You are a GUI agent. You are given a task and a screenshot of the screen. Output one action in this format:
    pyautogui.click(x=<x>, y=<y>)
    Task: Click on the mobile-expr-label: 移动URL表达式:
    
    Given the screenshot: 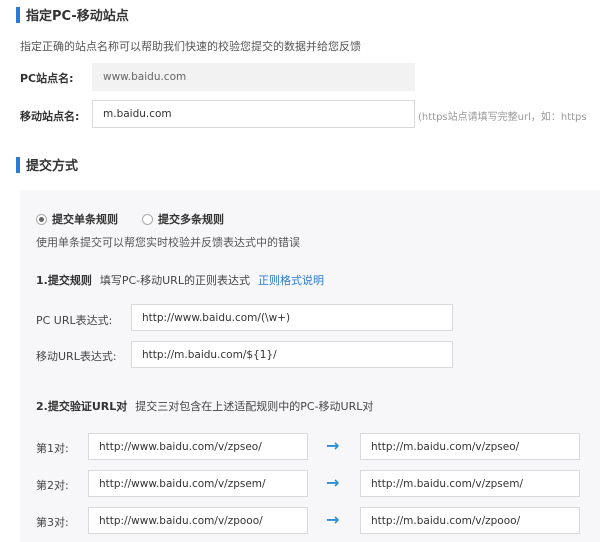 What is the action you would take?
    pyautogui.click(x=76, y=356)
    